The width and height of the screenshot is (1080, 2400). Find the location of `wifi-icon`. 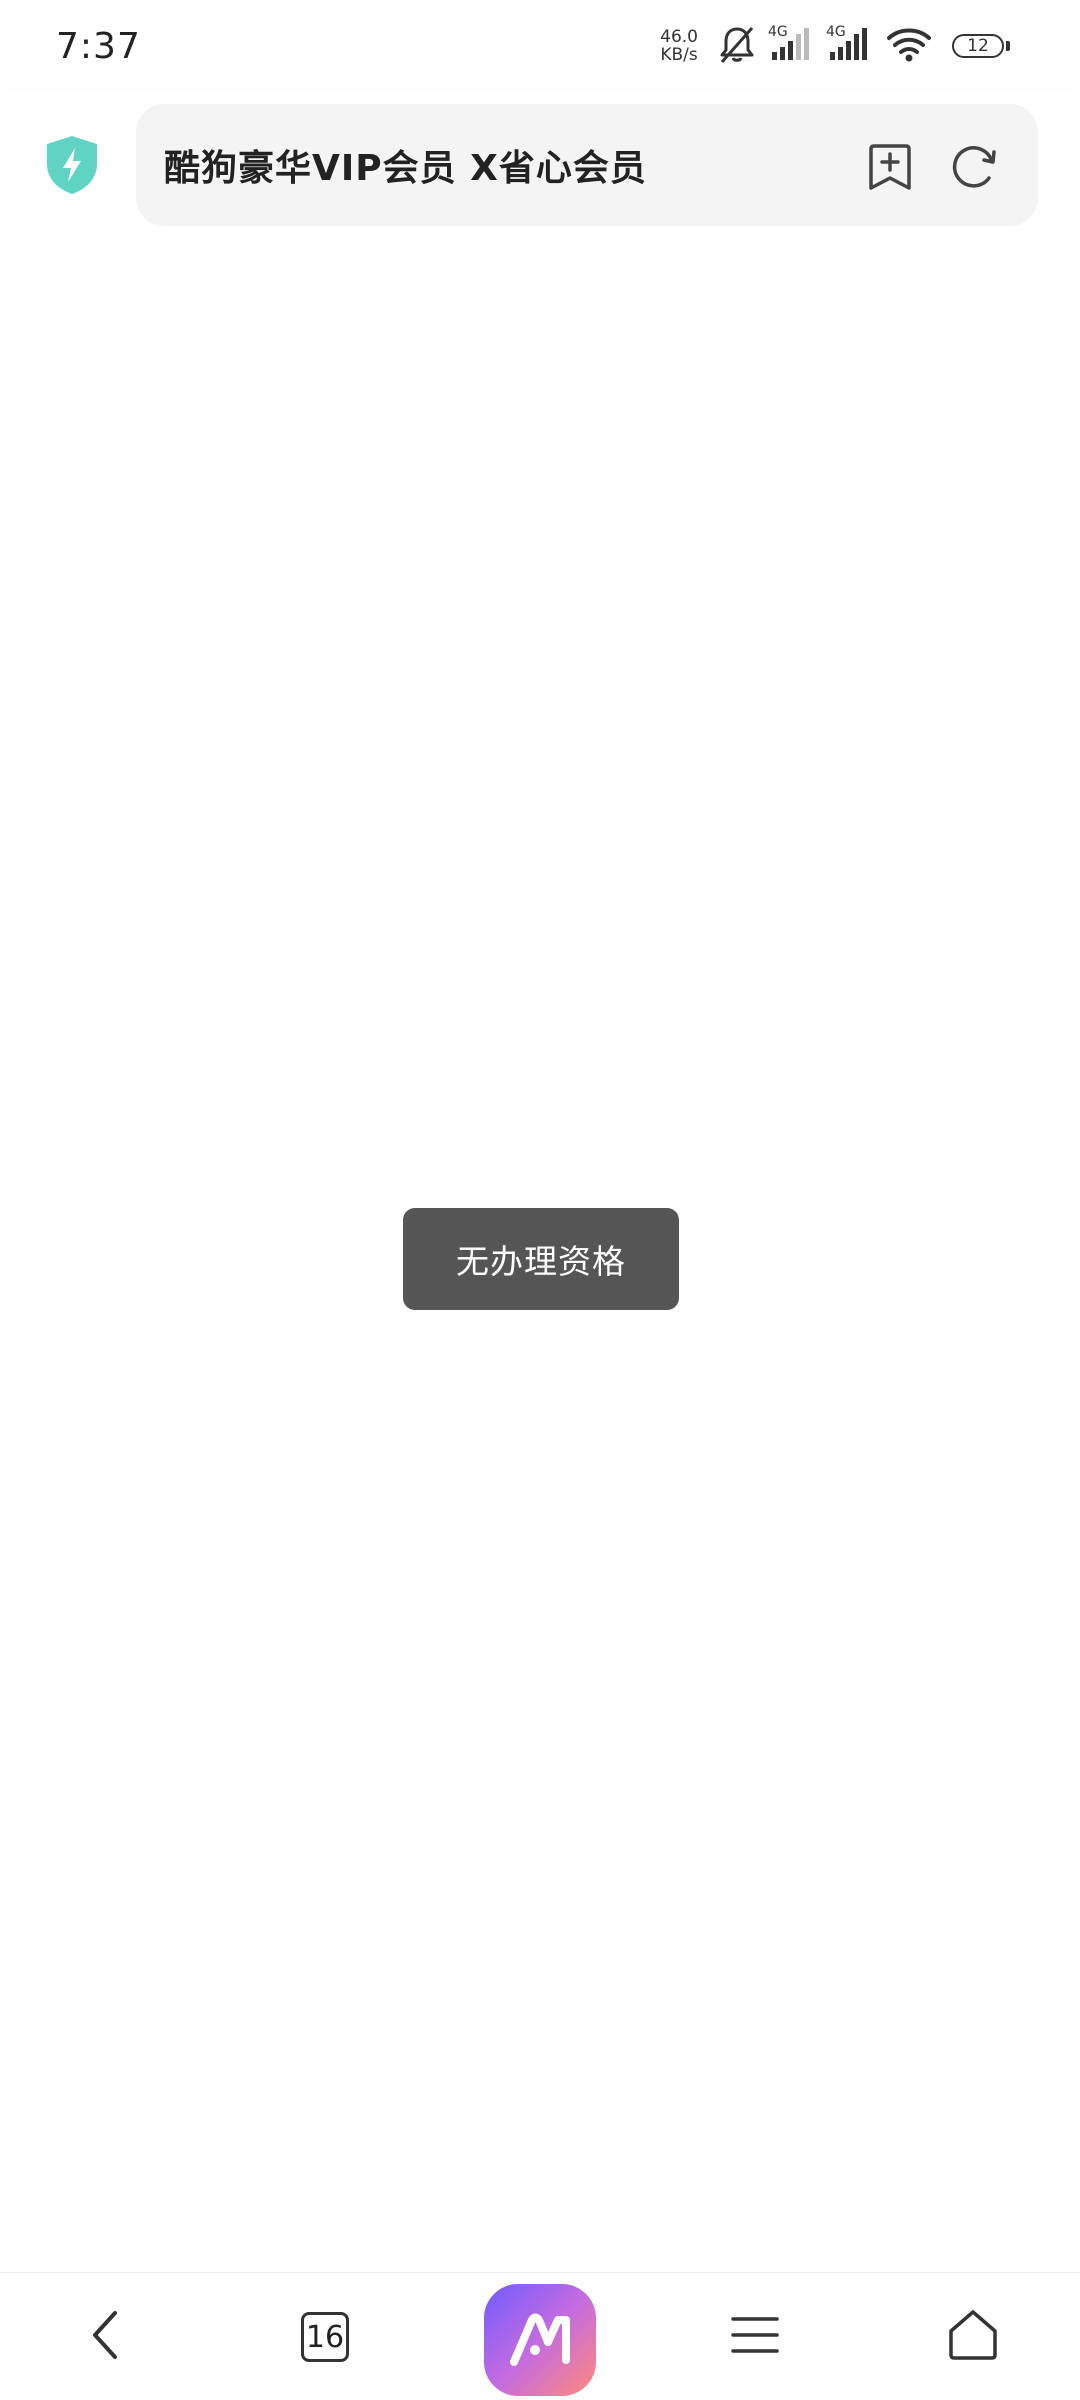

wifi-icon is located at coordinates (909, 46).